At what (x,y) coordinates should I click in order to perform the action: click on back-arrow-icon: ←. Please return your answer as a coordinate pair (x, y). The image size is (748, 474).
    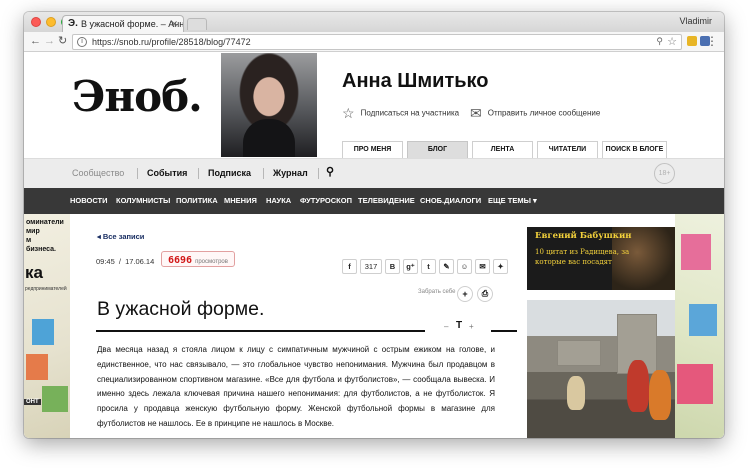
    Looking at the image, I should click on (35, 41).